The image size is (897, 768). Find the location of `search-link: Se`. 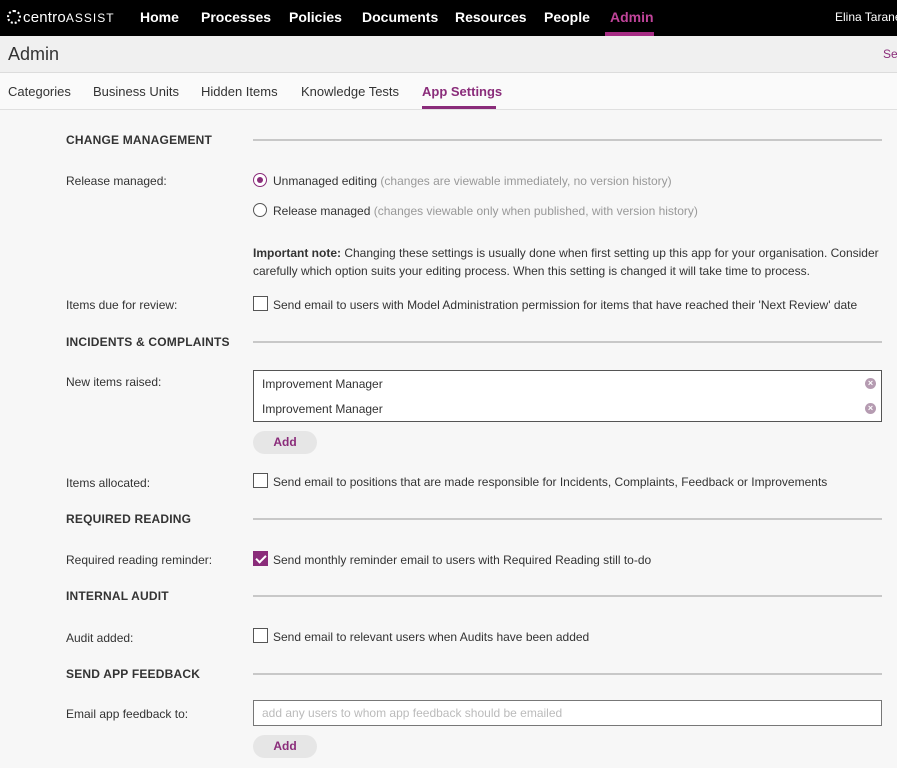

search-link: Se is located at coordinates (890, 54).